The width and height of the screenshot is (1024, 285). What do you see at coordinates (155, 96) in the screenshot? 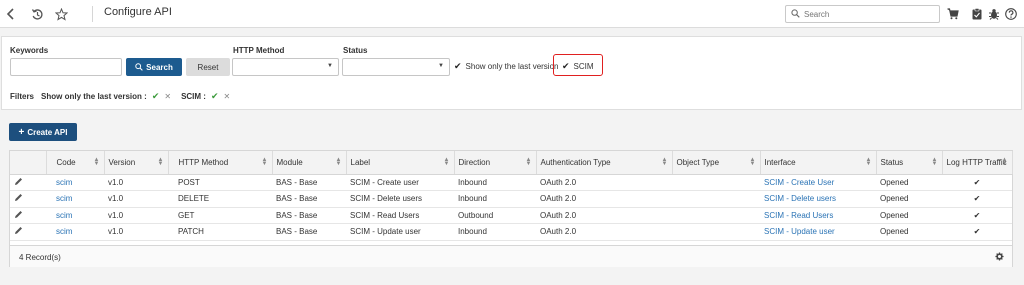
I see `check-icon: ✔` at bounding box center [155, 96].